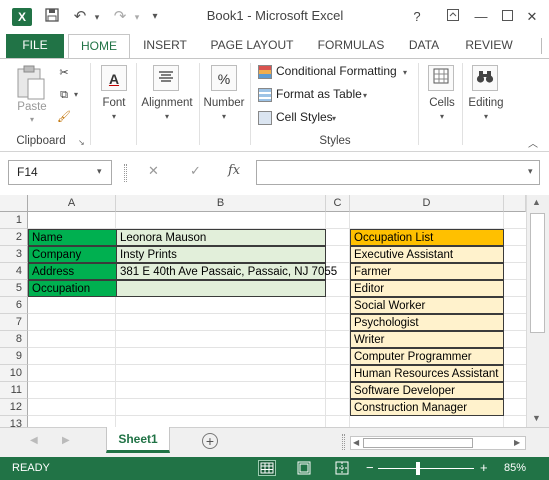 The image size is (549, 480). I want to click on cell-d2-occupation-header: Occupation List, so click(427, 237).